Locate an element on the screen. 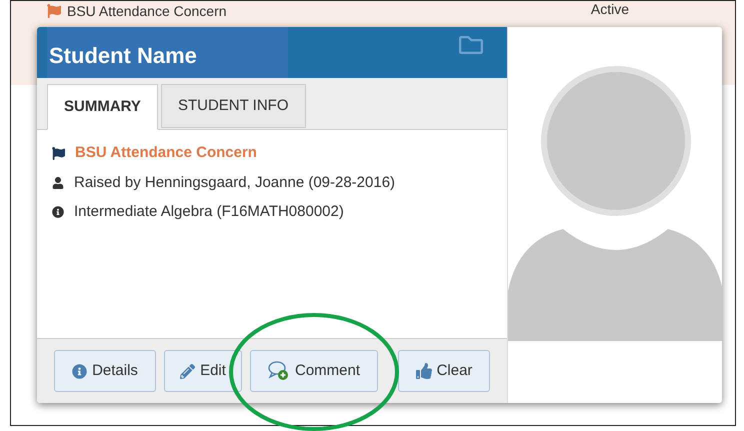 The image size is (744, 431). edit-button: Edit is located at coordinates (203, 371).